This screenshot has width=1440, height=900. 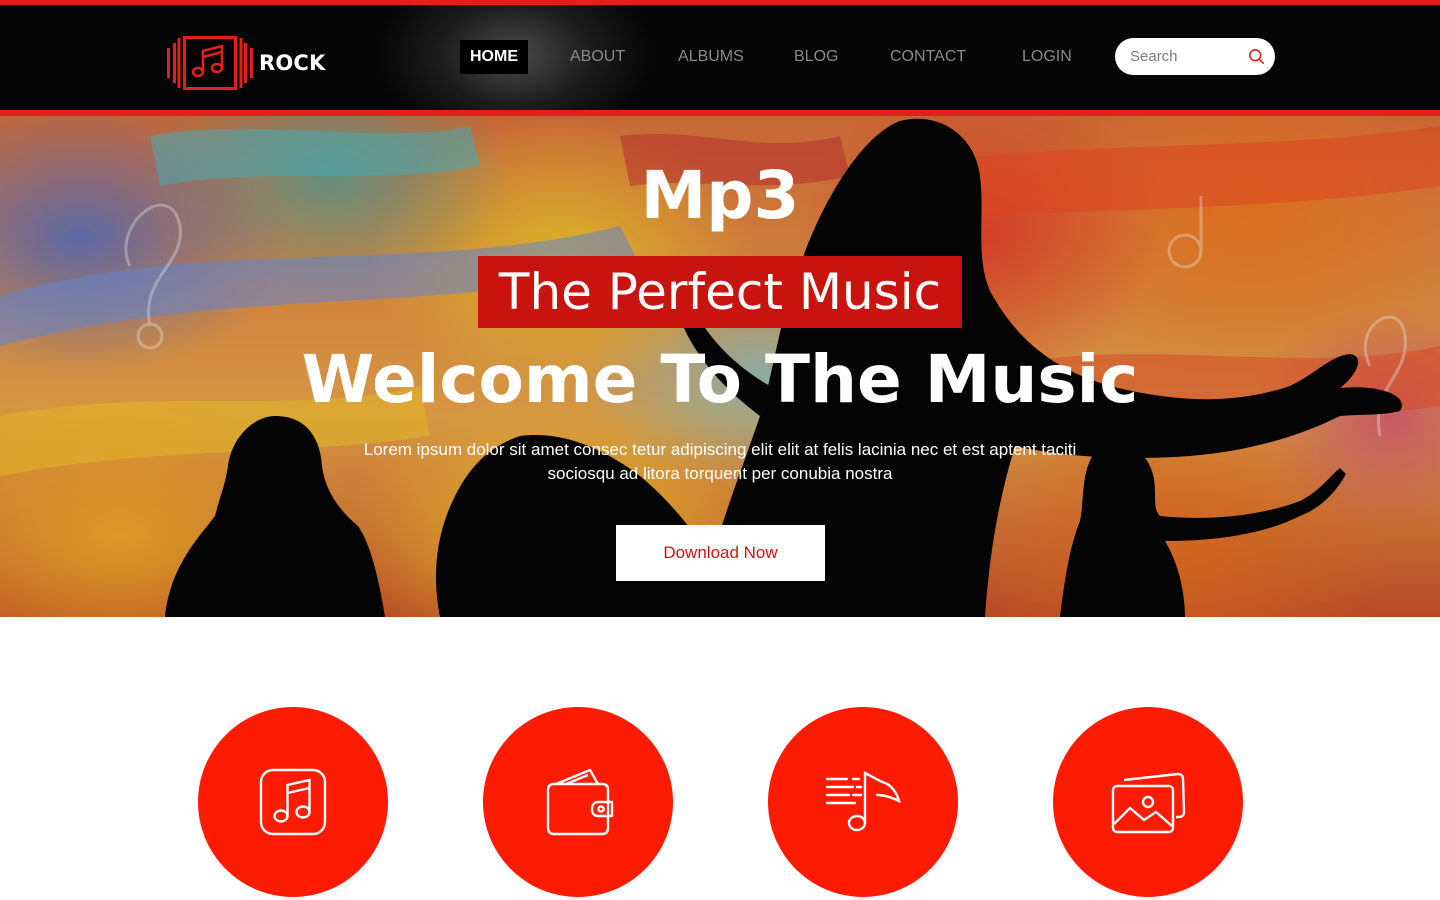 I want to click on search-input, so click(x=1185, y=56).